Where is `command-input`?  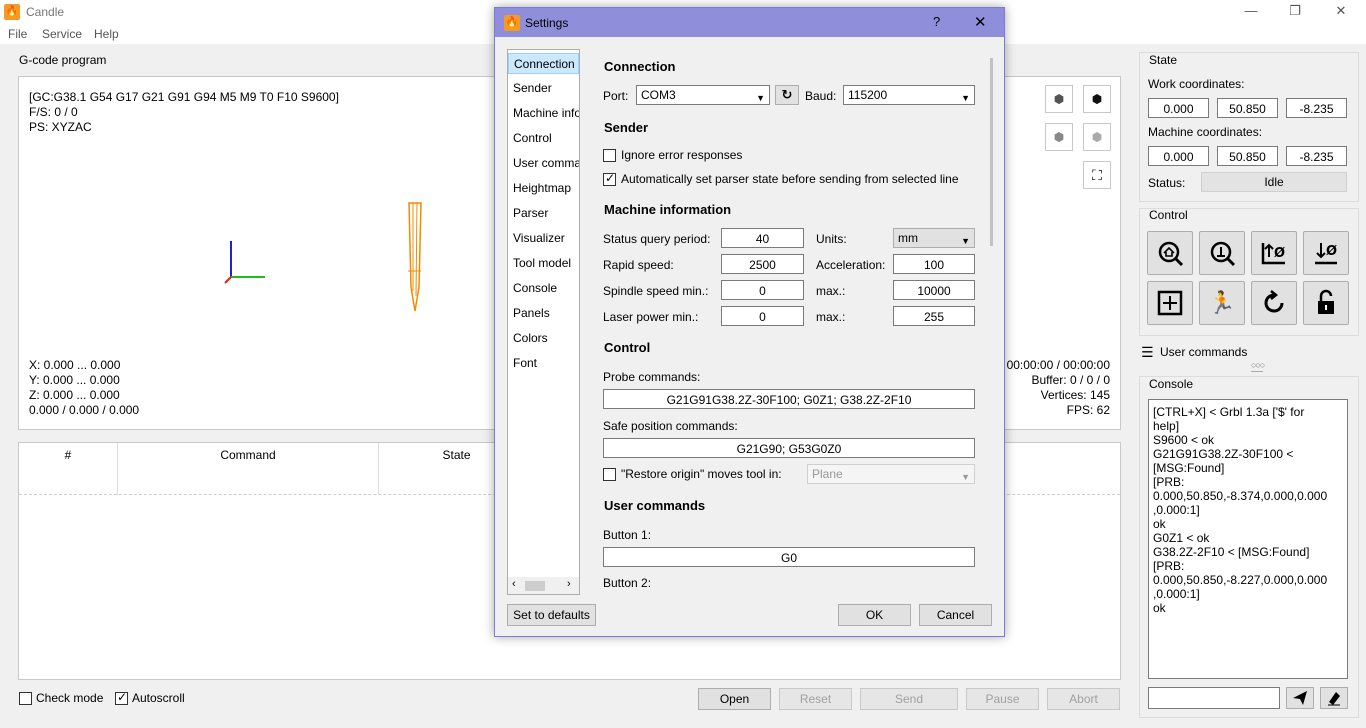 command-input is located at coordinates (1214, 698).